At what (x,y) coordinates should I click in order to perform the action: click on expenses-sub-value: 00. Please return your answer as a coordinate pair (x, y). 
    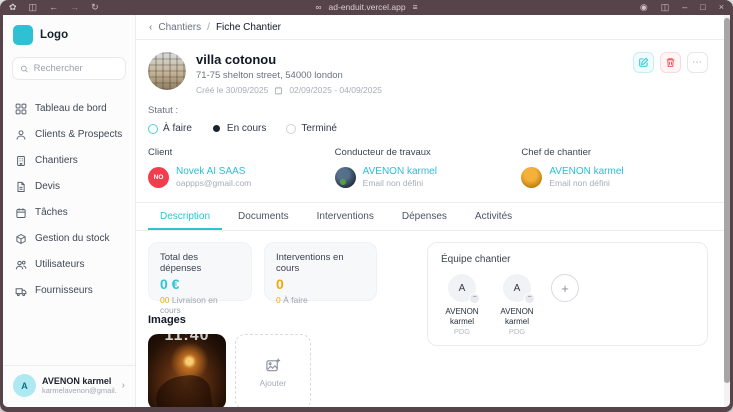
    Looking at the image, I should click on (165, 300).